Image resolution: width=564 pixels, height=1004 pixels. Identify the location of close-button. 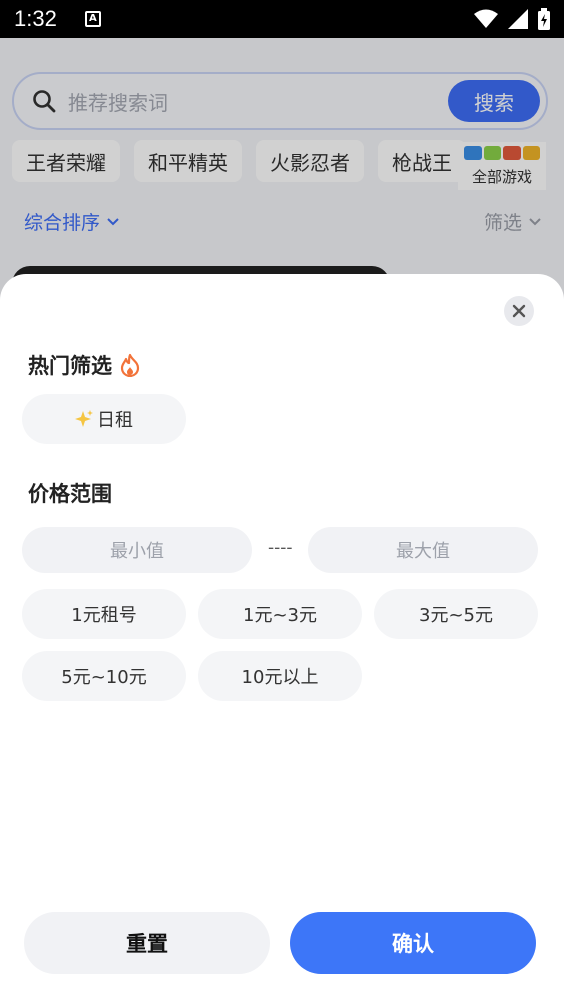
(519, 311).